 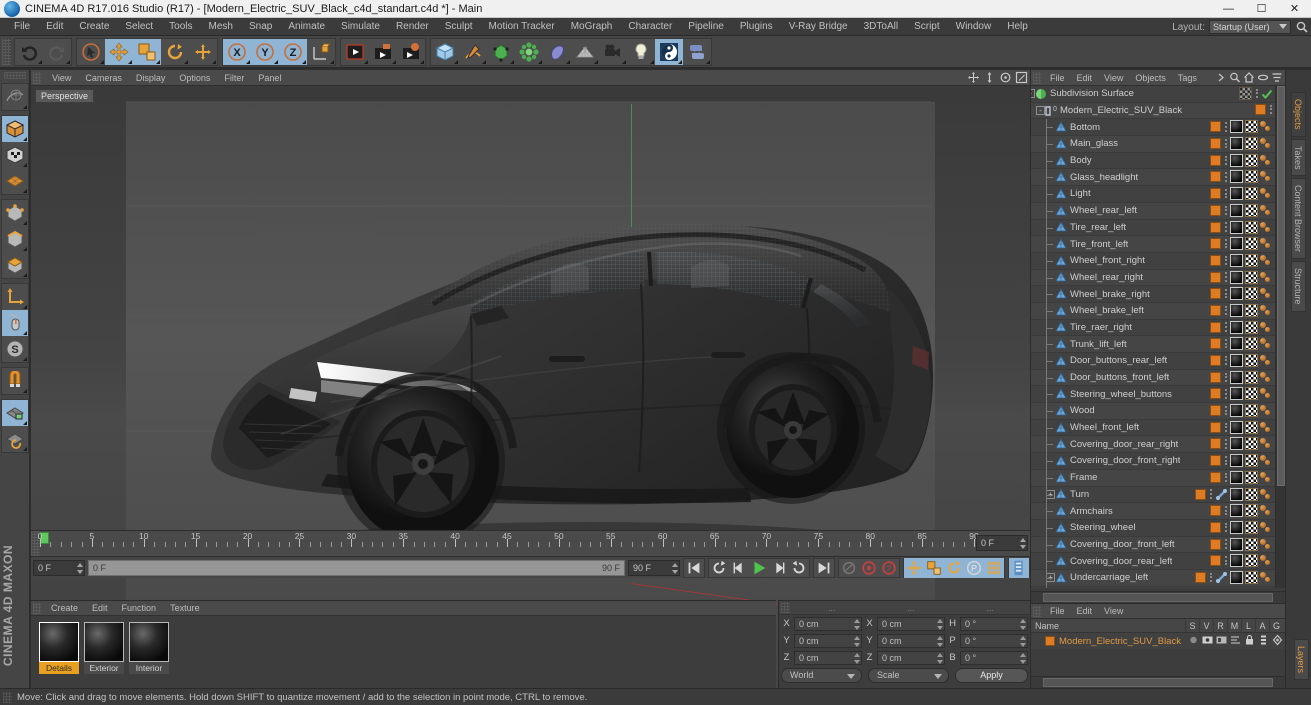 I want to click on object-row: Wood, so click(x=1153, y=412).